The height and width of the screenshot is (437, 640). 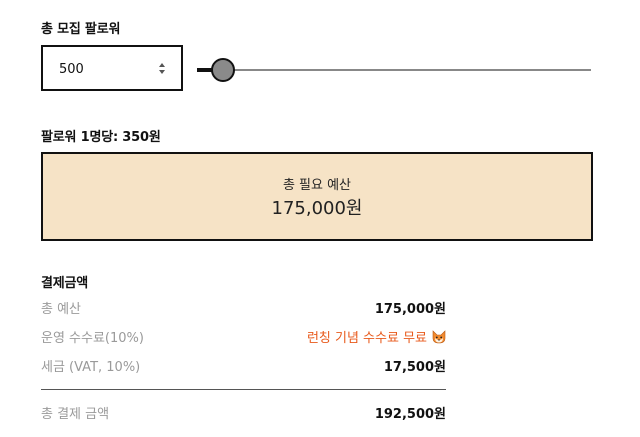 I want to click on total-label: 총 결제 금액, so click(x=75, y=414).